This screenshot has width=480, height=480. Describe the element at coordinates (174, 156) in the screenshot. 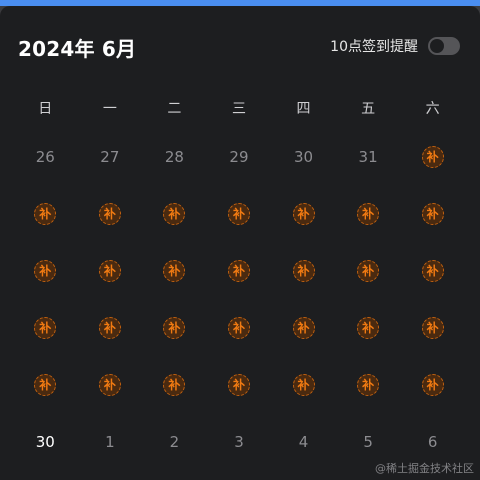

I see `calendar-day: 28` at that location.